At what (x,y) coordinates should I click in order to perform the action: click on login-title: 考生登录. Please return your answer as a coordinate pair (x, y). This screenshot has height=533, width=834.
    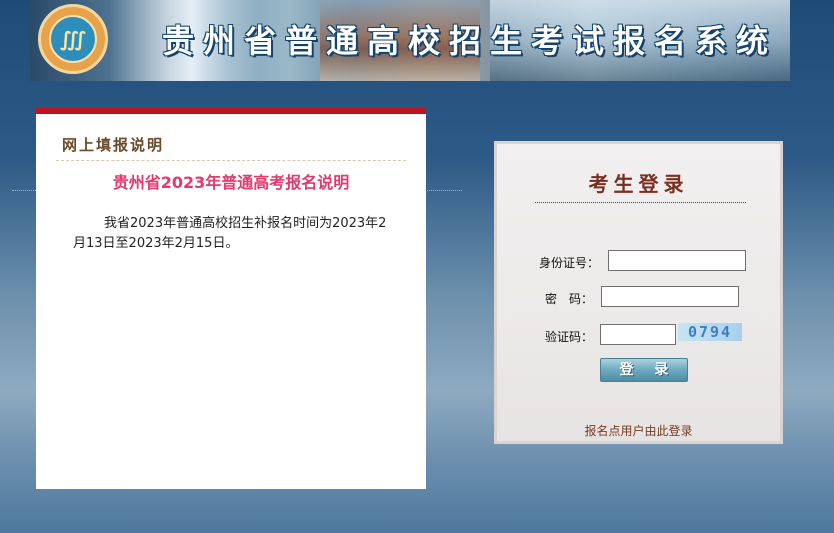
    Looking at the image, I should click on (638, 184).